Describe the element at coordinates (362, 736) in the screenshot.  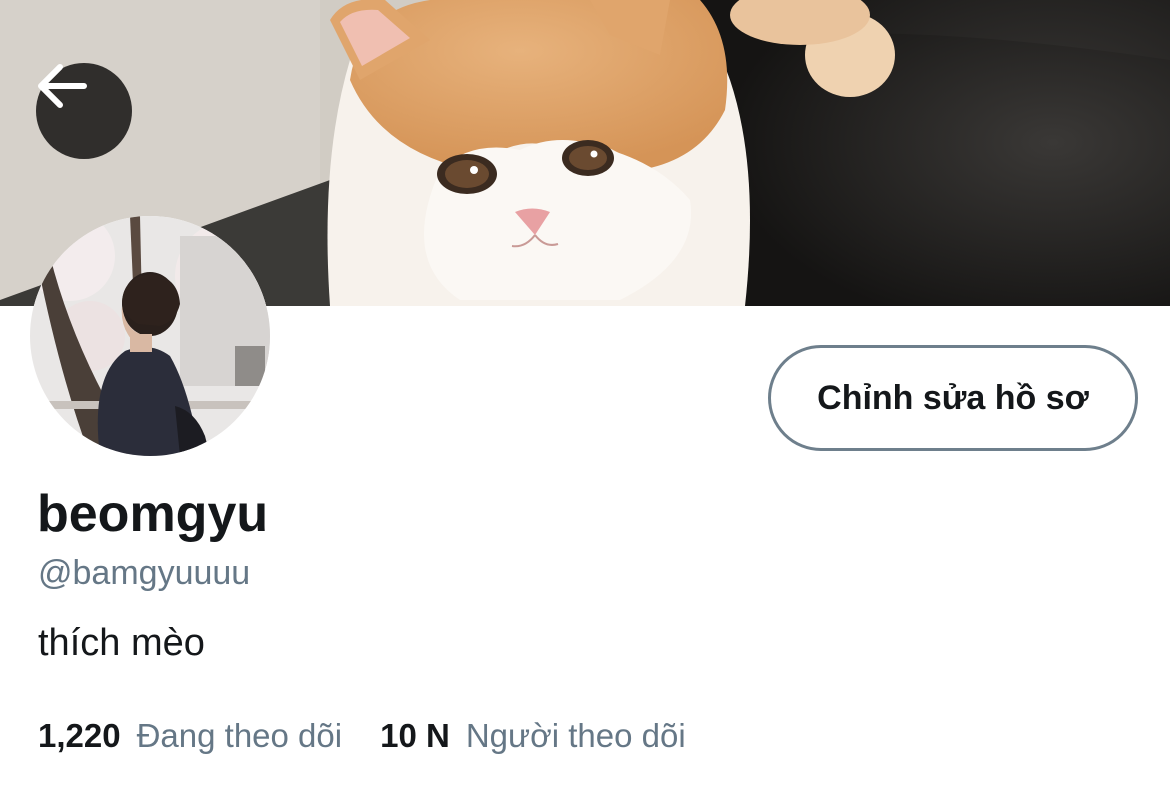
I see `follow-stats: 1,220 Đang theo dõi 10 N Người theo dõi` at that location.